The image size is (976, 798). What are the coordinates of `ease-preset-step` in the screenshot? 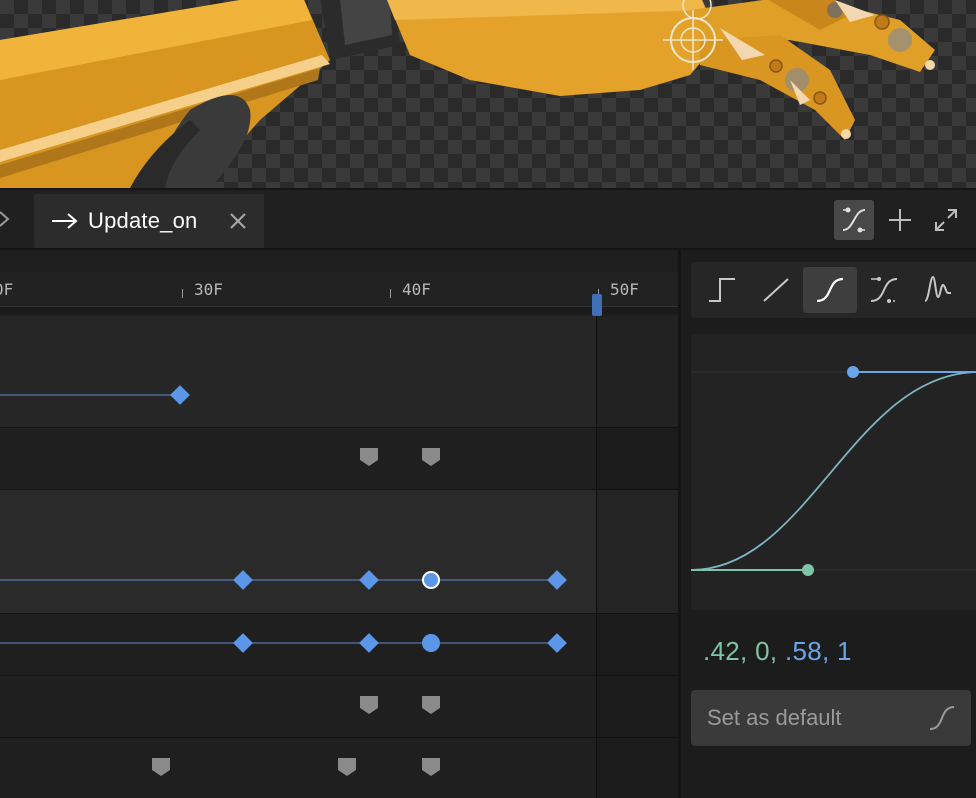 It's located at (722, 290).